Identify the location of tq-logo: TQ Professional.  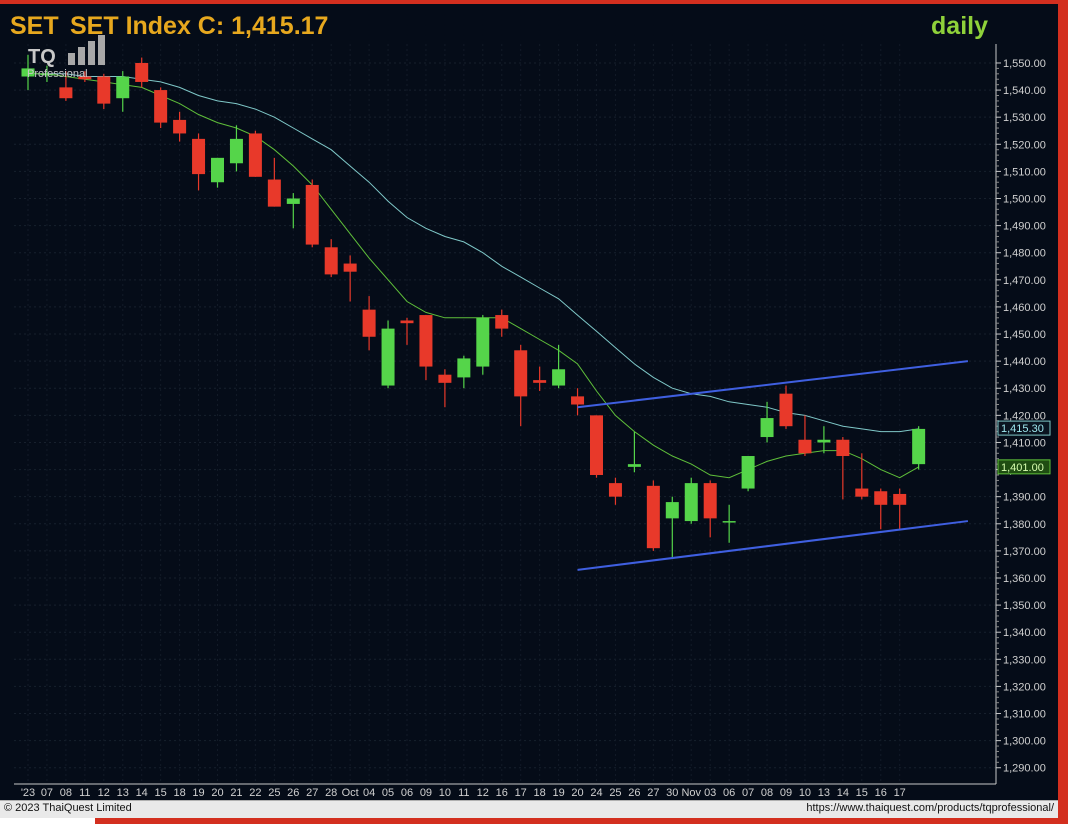
(66, 57).